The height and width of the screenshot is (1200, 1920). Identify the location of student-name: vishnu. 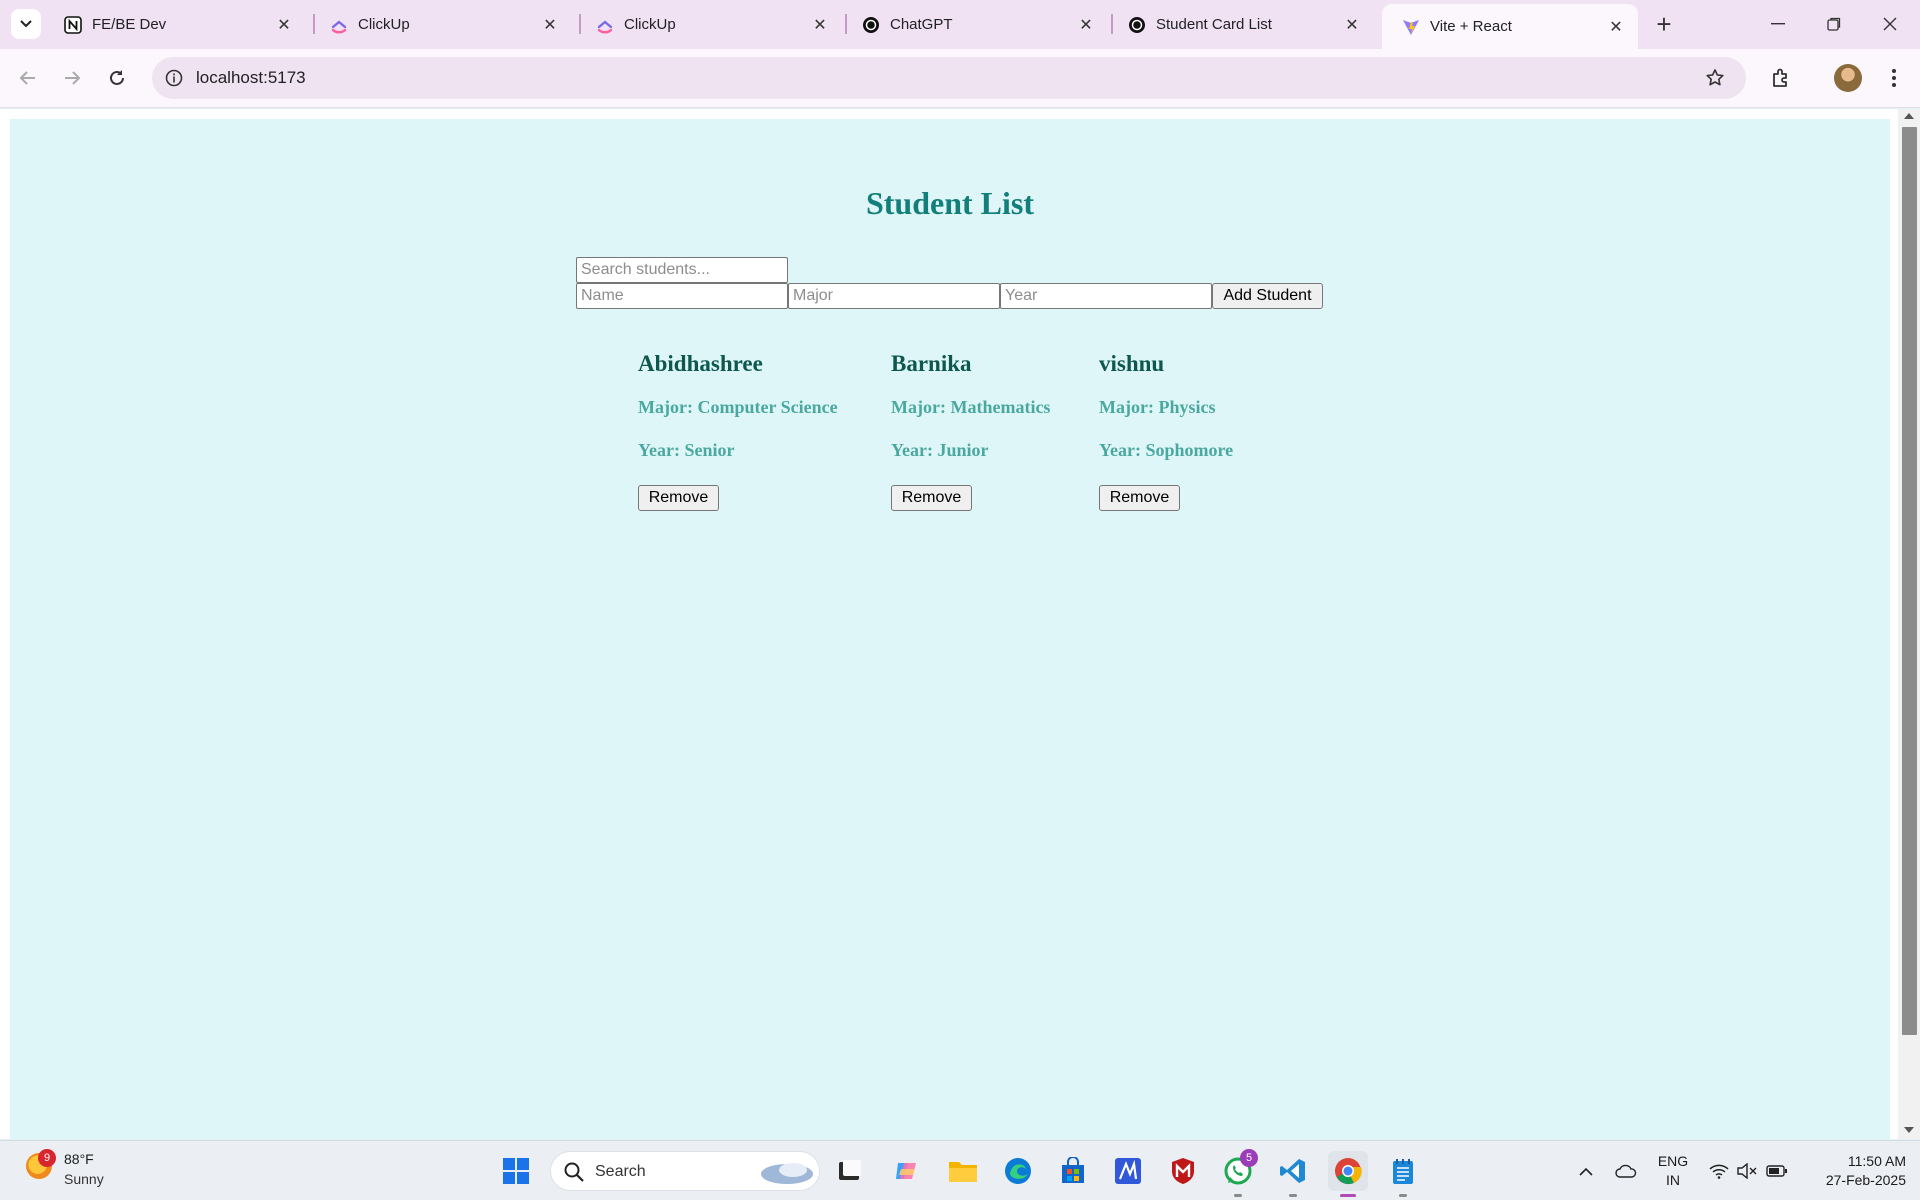
(1132, 363).